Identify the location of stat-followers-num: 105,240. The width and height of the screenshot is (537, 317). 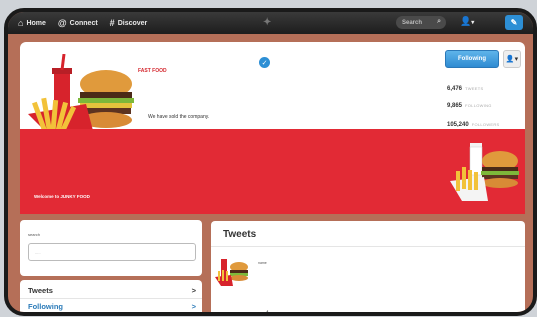
(458, 125).